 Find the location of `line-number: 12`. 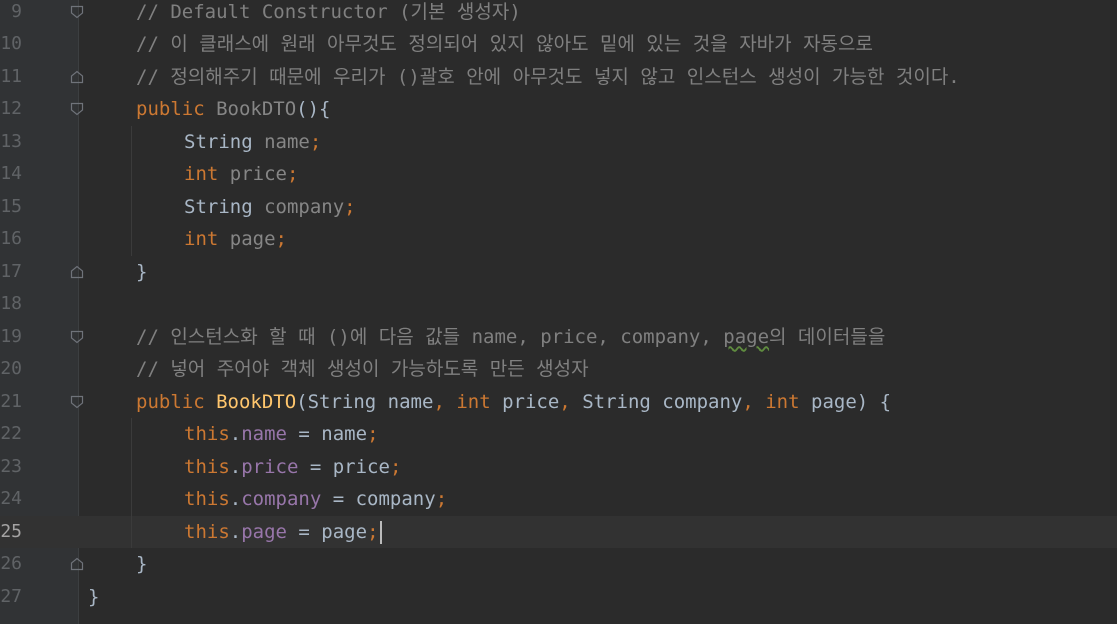

line-number: 12 is located at coordinates (11, 108).